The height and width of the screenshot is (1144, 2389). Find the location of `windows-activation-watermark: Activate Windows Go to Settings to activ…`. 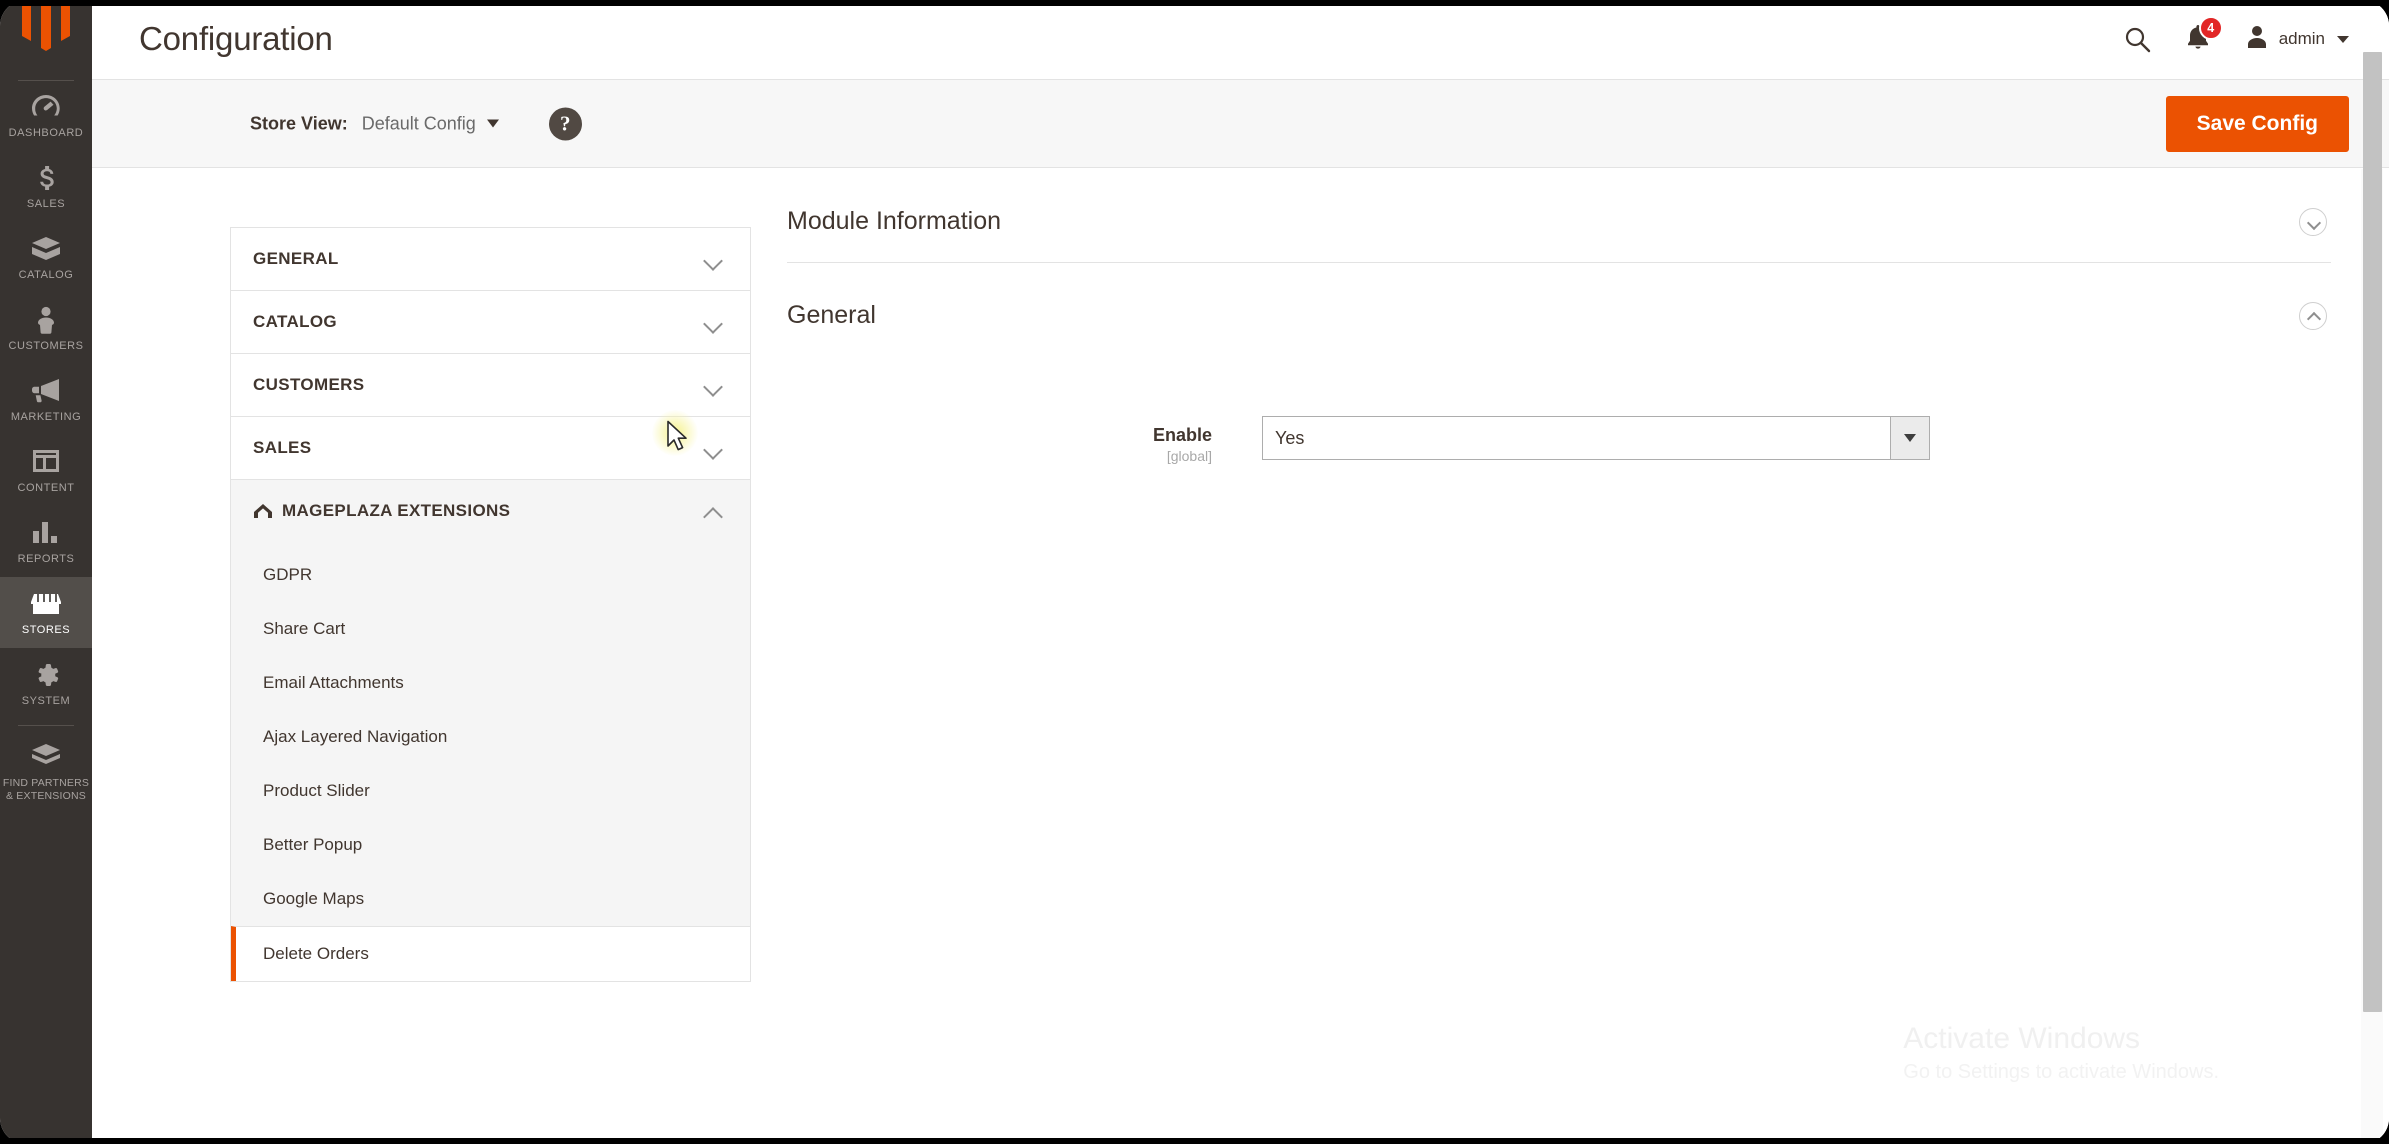

windows-activation-watermark: Activate Windows Go to Settings to activ… is located at coordinates (2061, 1053).